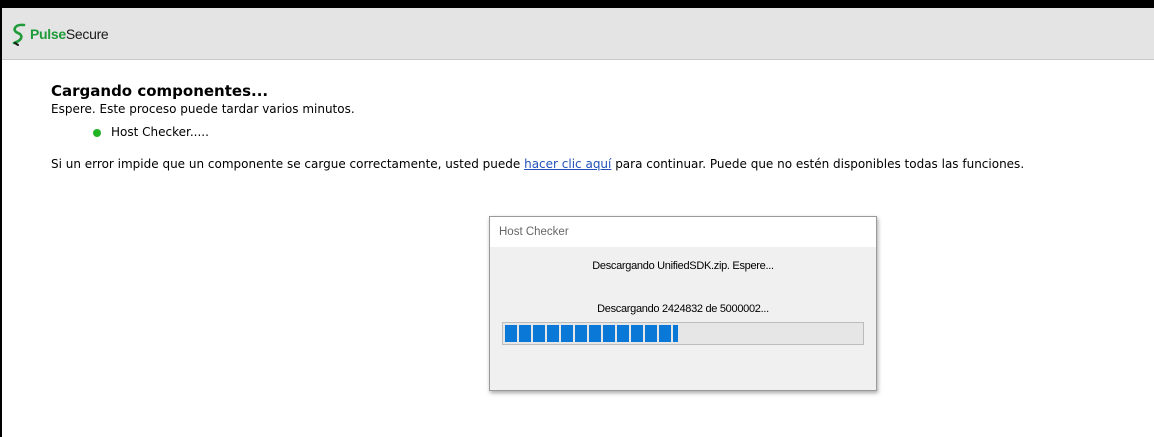 This screenshot has height=437, width=1154. What do you see at coordinates (591, 333) in the screenshot?
I see `progress-bar-fill` at bounding box center [591, 333].